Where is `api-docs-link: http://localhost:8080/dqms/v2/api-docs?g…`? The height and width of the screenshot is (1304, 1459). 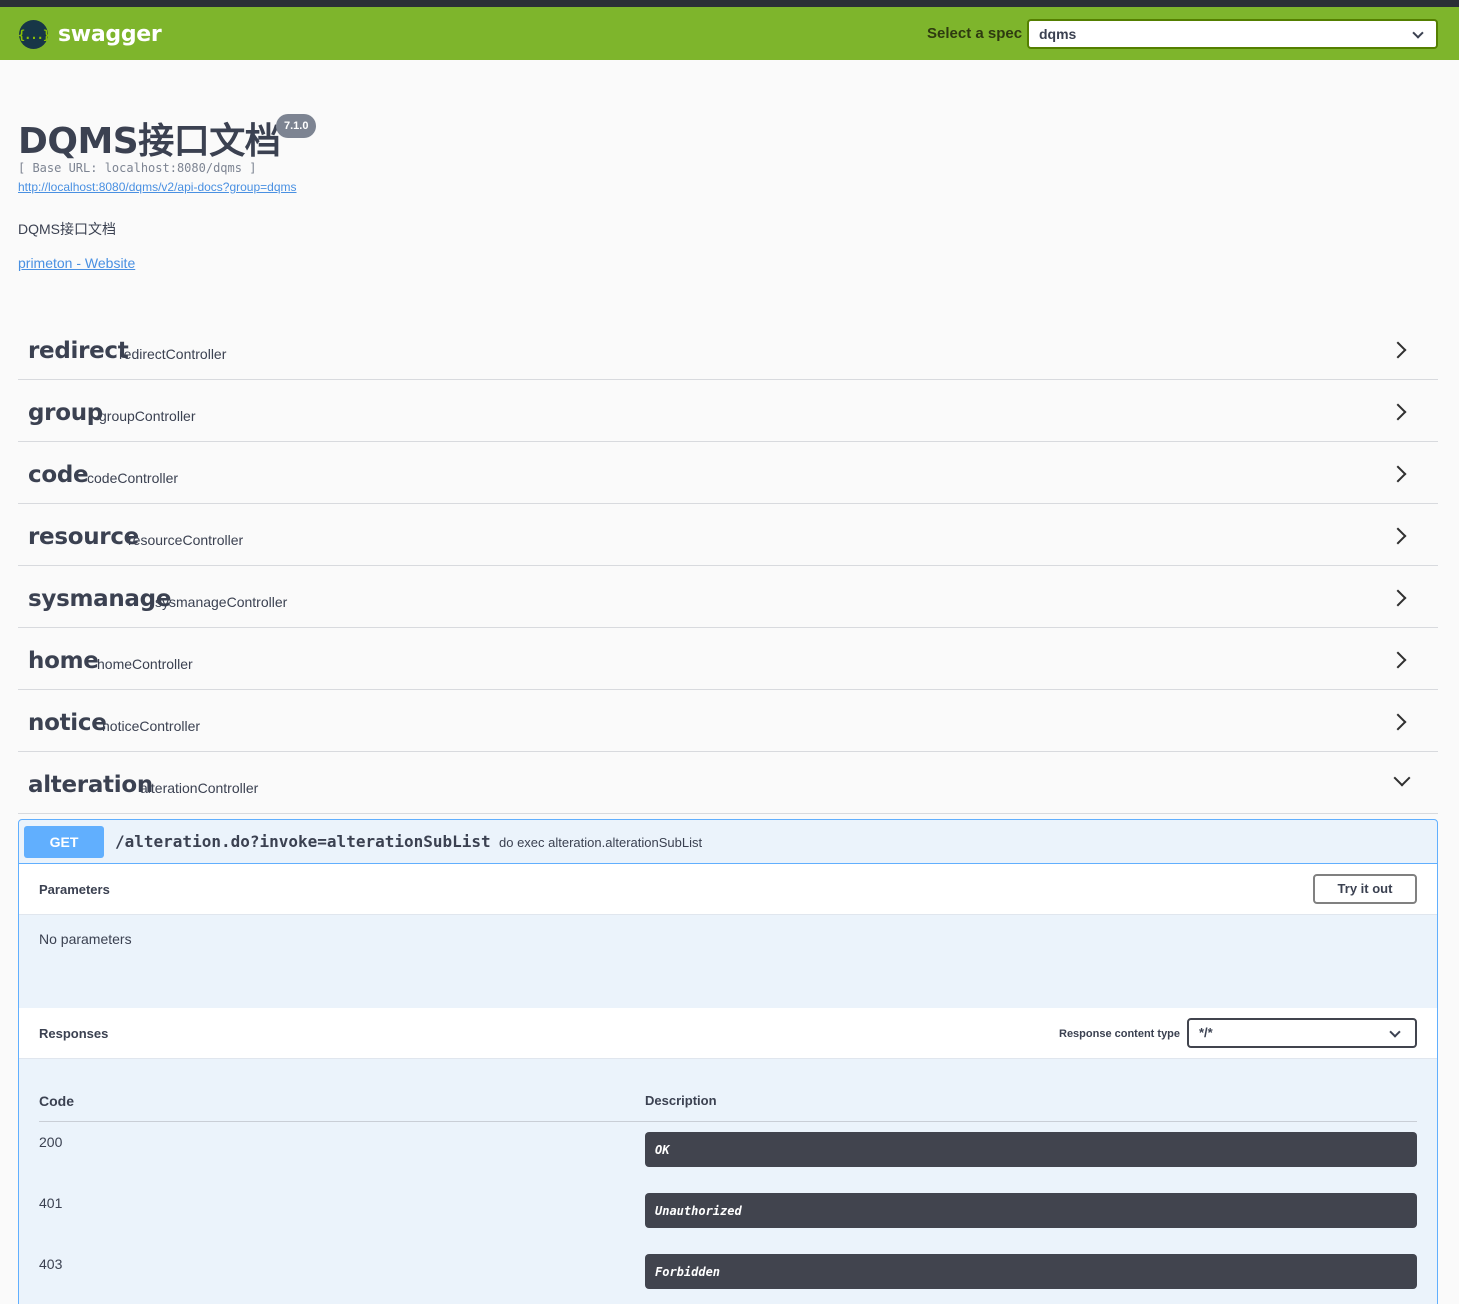
api-docs-link: http://localhost:8080/dqms/v2/api-docs?g… is located at coordinates (157, 187).